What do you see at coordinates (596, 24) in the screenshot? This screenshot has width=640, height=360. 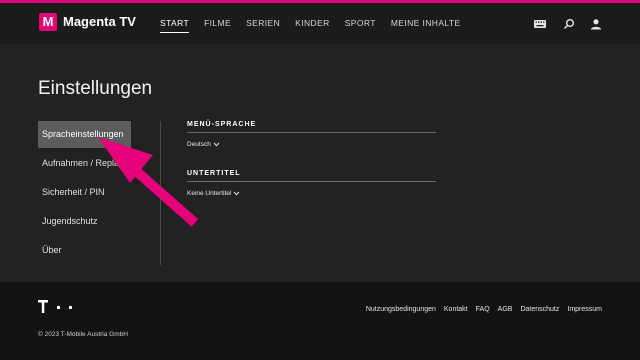 I see `user-icon` at bounding box center [596, 24].